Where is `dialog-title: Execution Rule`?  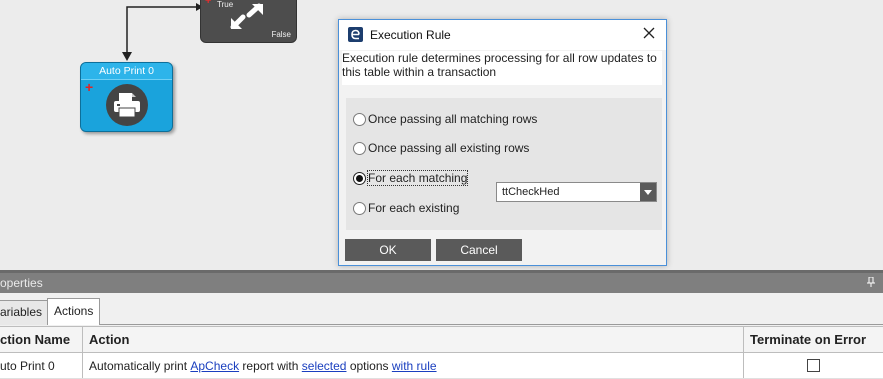 dialog-title: Execution Rule is located at coordinates (410, 35).